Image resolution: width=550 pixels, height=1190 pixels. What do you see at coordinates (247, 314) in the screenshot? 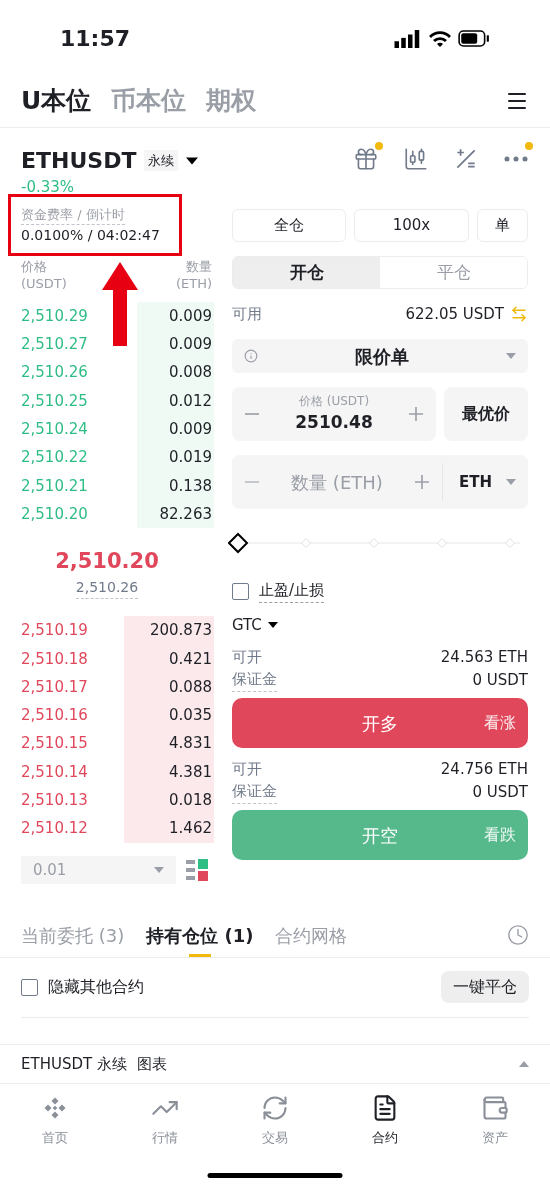
I see `available-label: 可用` at bounding box center [247, 314].